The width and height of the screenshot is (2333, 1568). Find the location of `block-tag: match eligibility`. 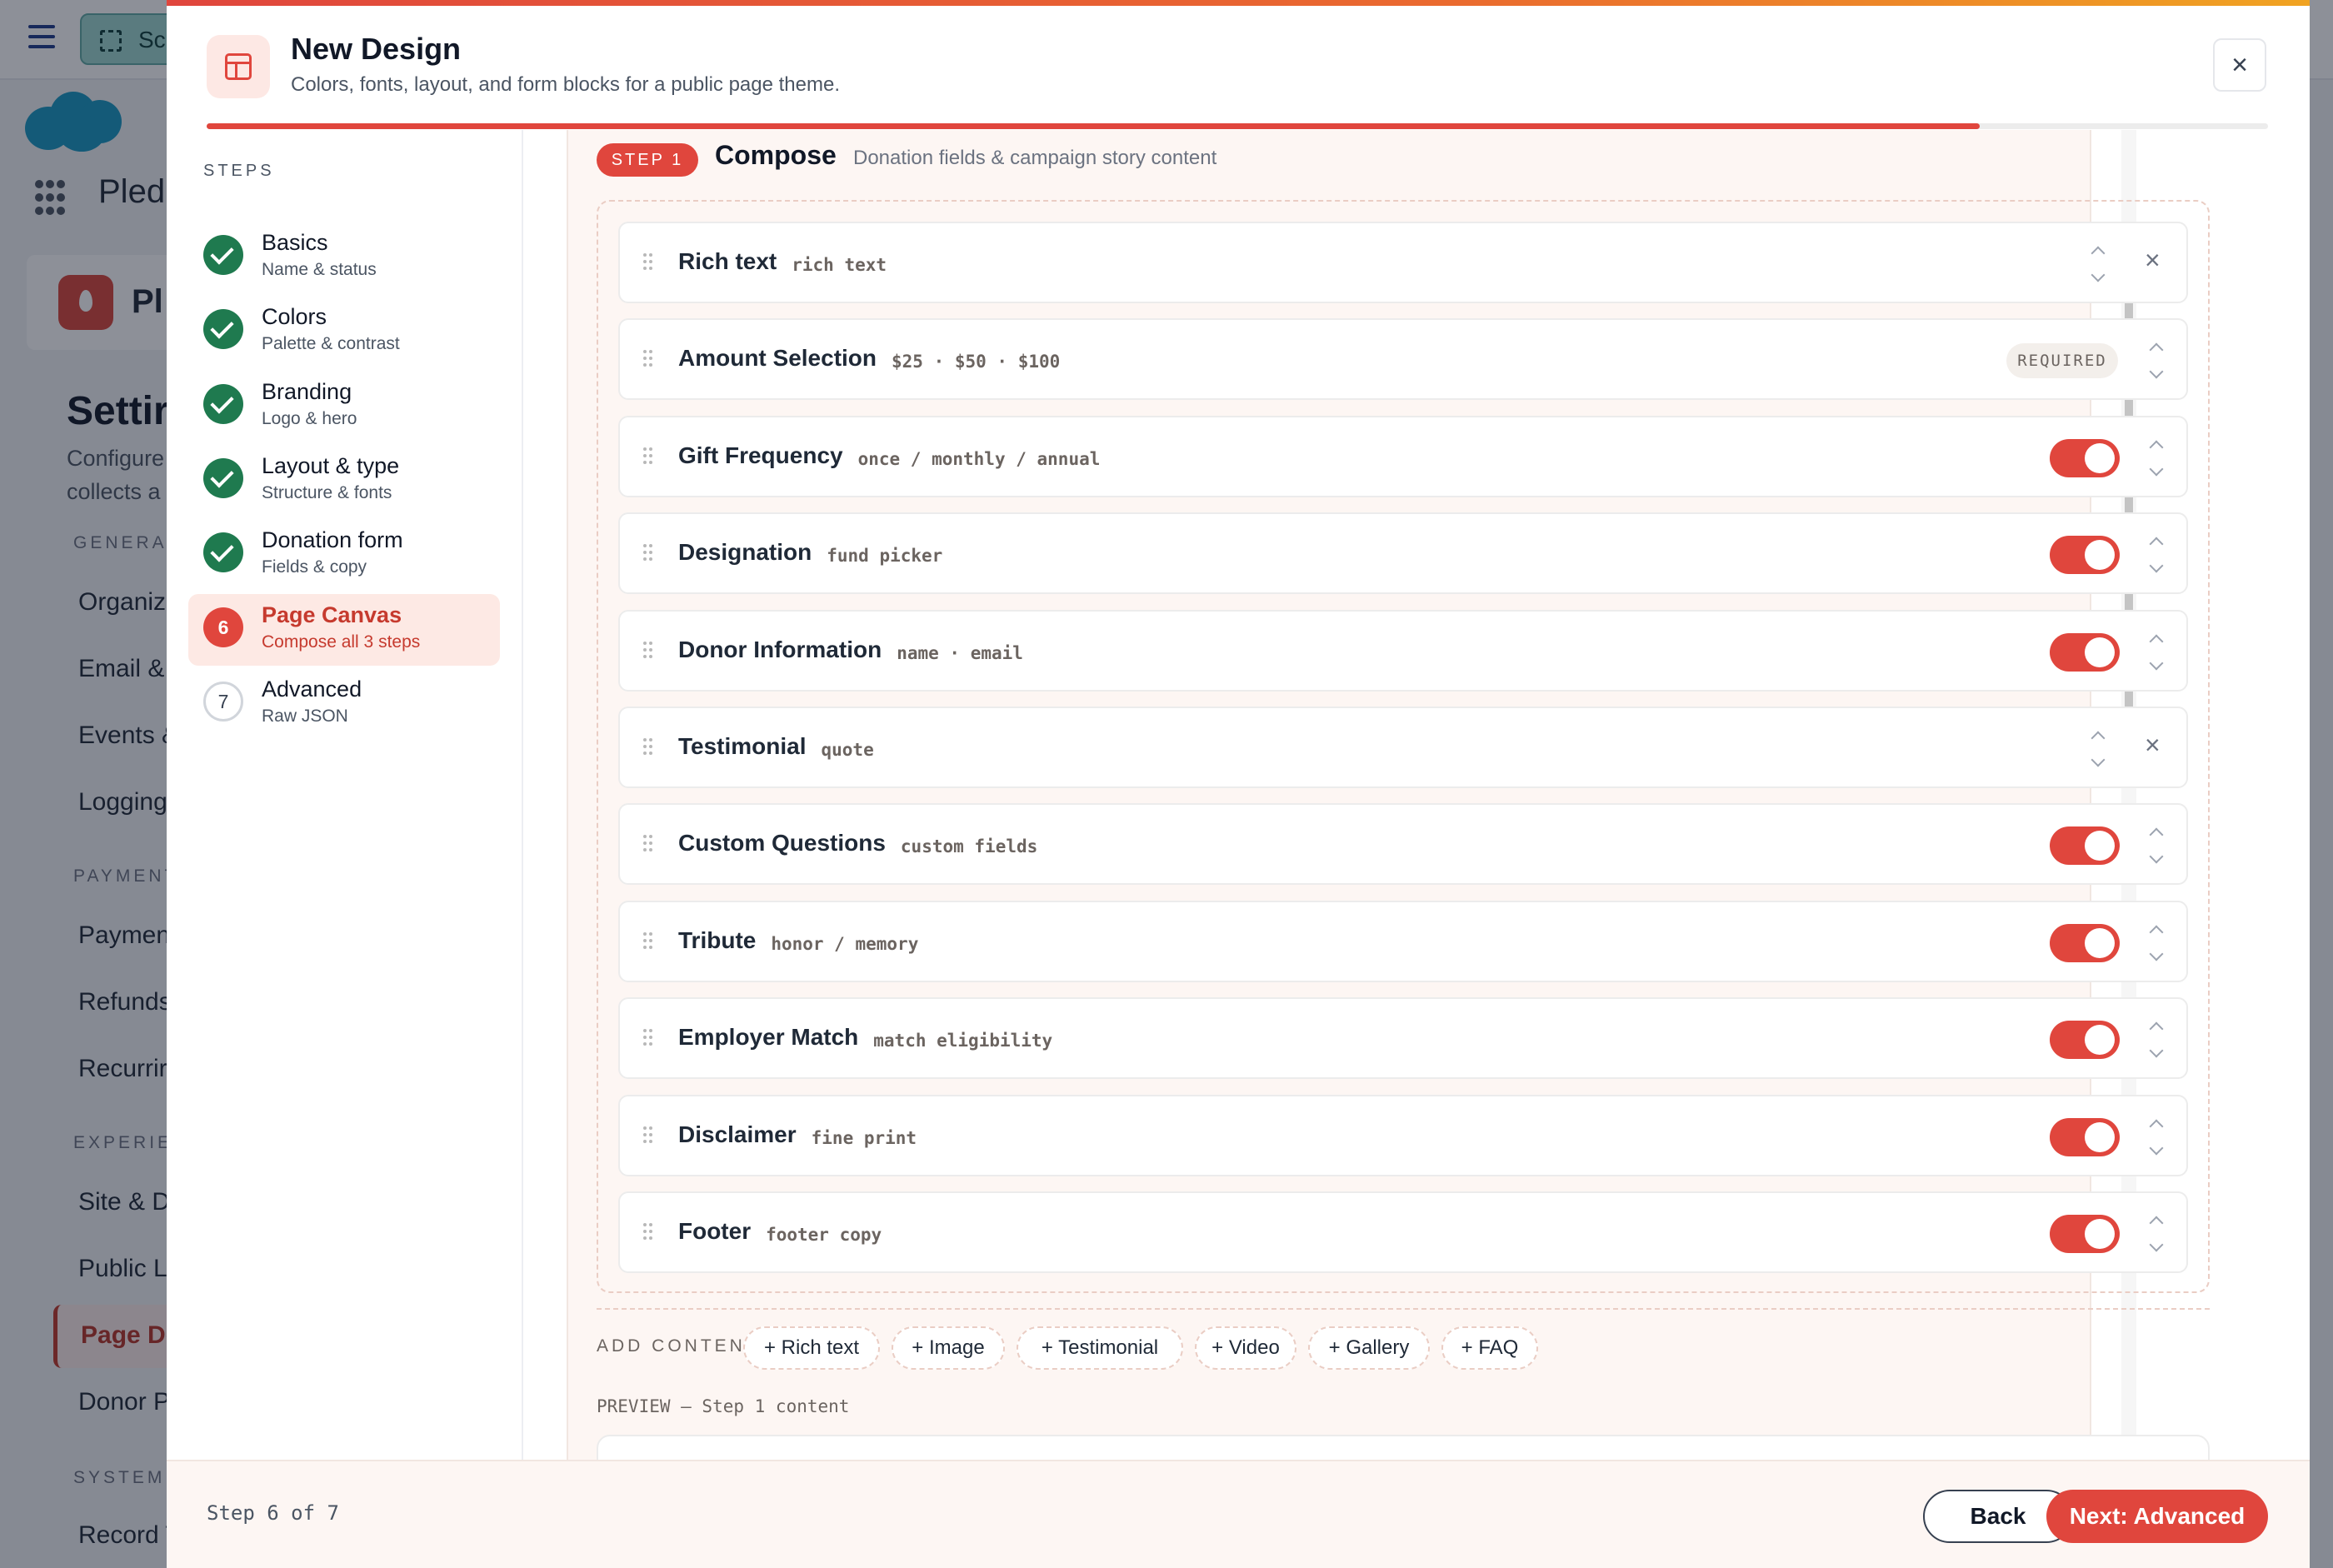

block-tag: match eligibility is located at coordinates (963, 1041).